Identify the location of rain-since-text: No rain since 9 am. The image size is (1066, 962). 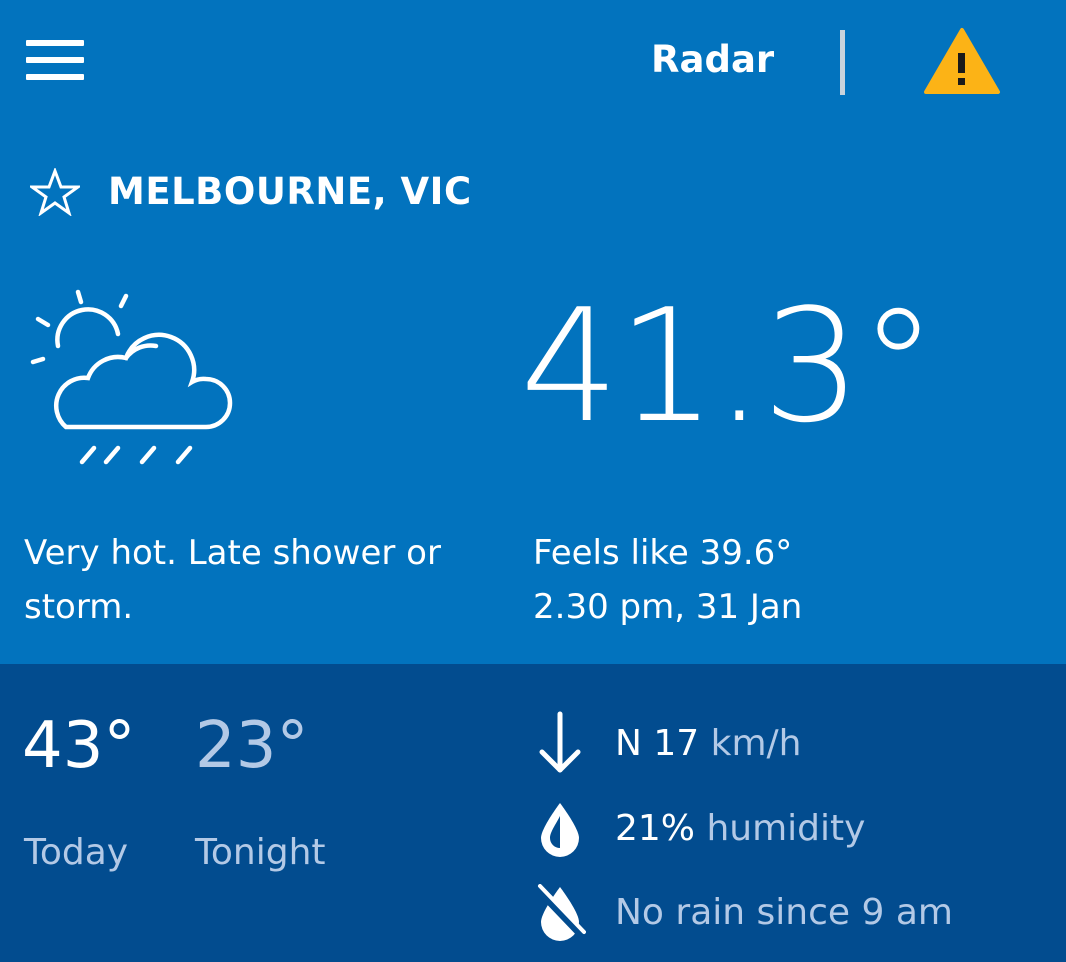
(784, 912).